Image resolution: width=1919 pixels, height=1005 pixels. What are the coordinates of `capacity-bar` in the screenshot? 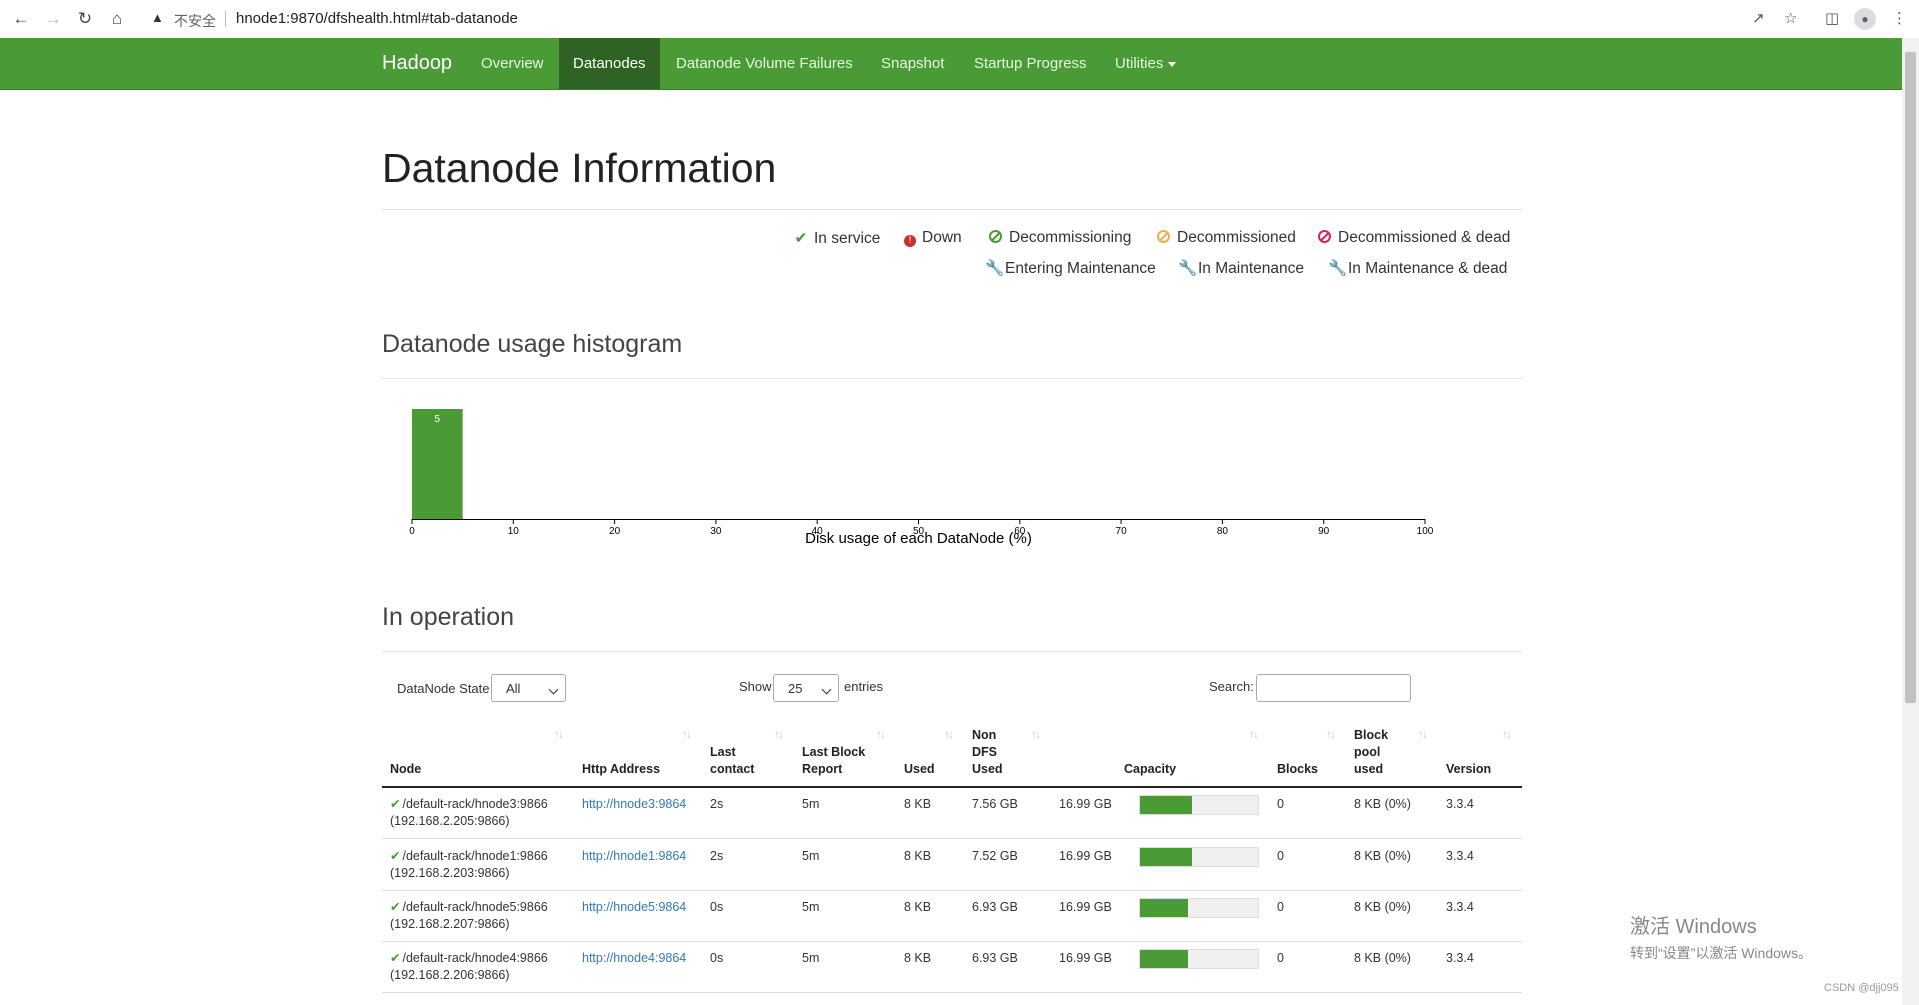 It's located at (1199, 857).